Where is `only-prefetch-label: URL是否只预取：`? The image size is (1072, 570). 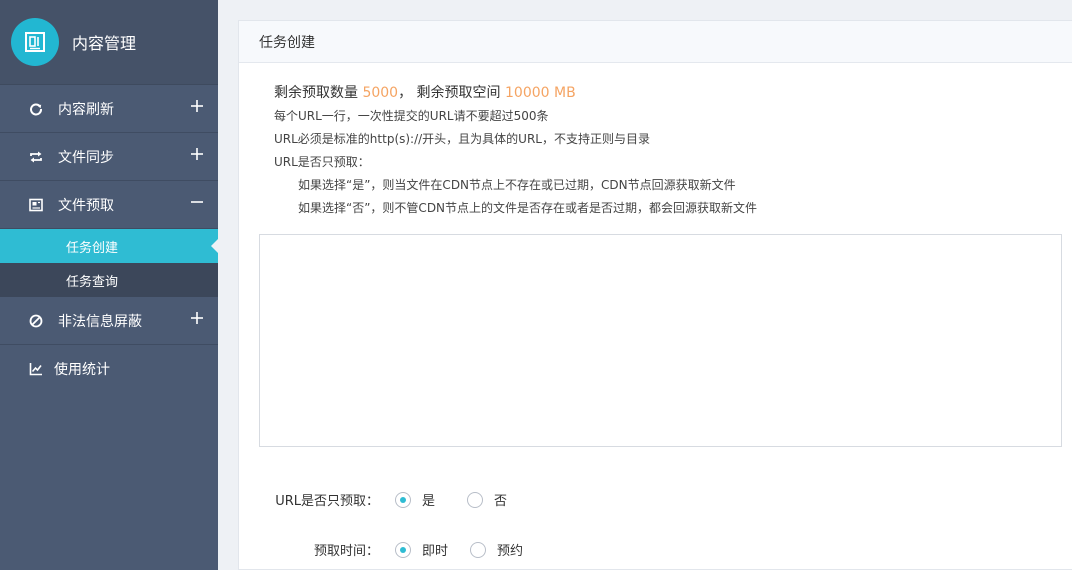
only-prefetch-label: URL是否只预取： is located at coordinates (327, 501).